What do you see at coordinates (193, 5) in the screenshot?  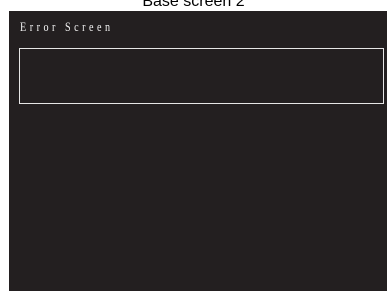 I see `figure-caption: Base screen 2` at bounding box center [193, 5].